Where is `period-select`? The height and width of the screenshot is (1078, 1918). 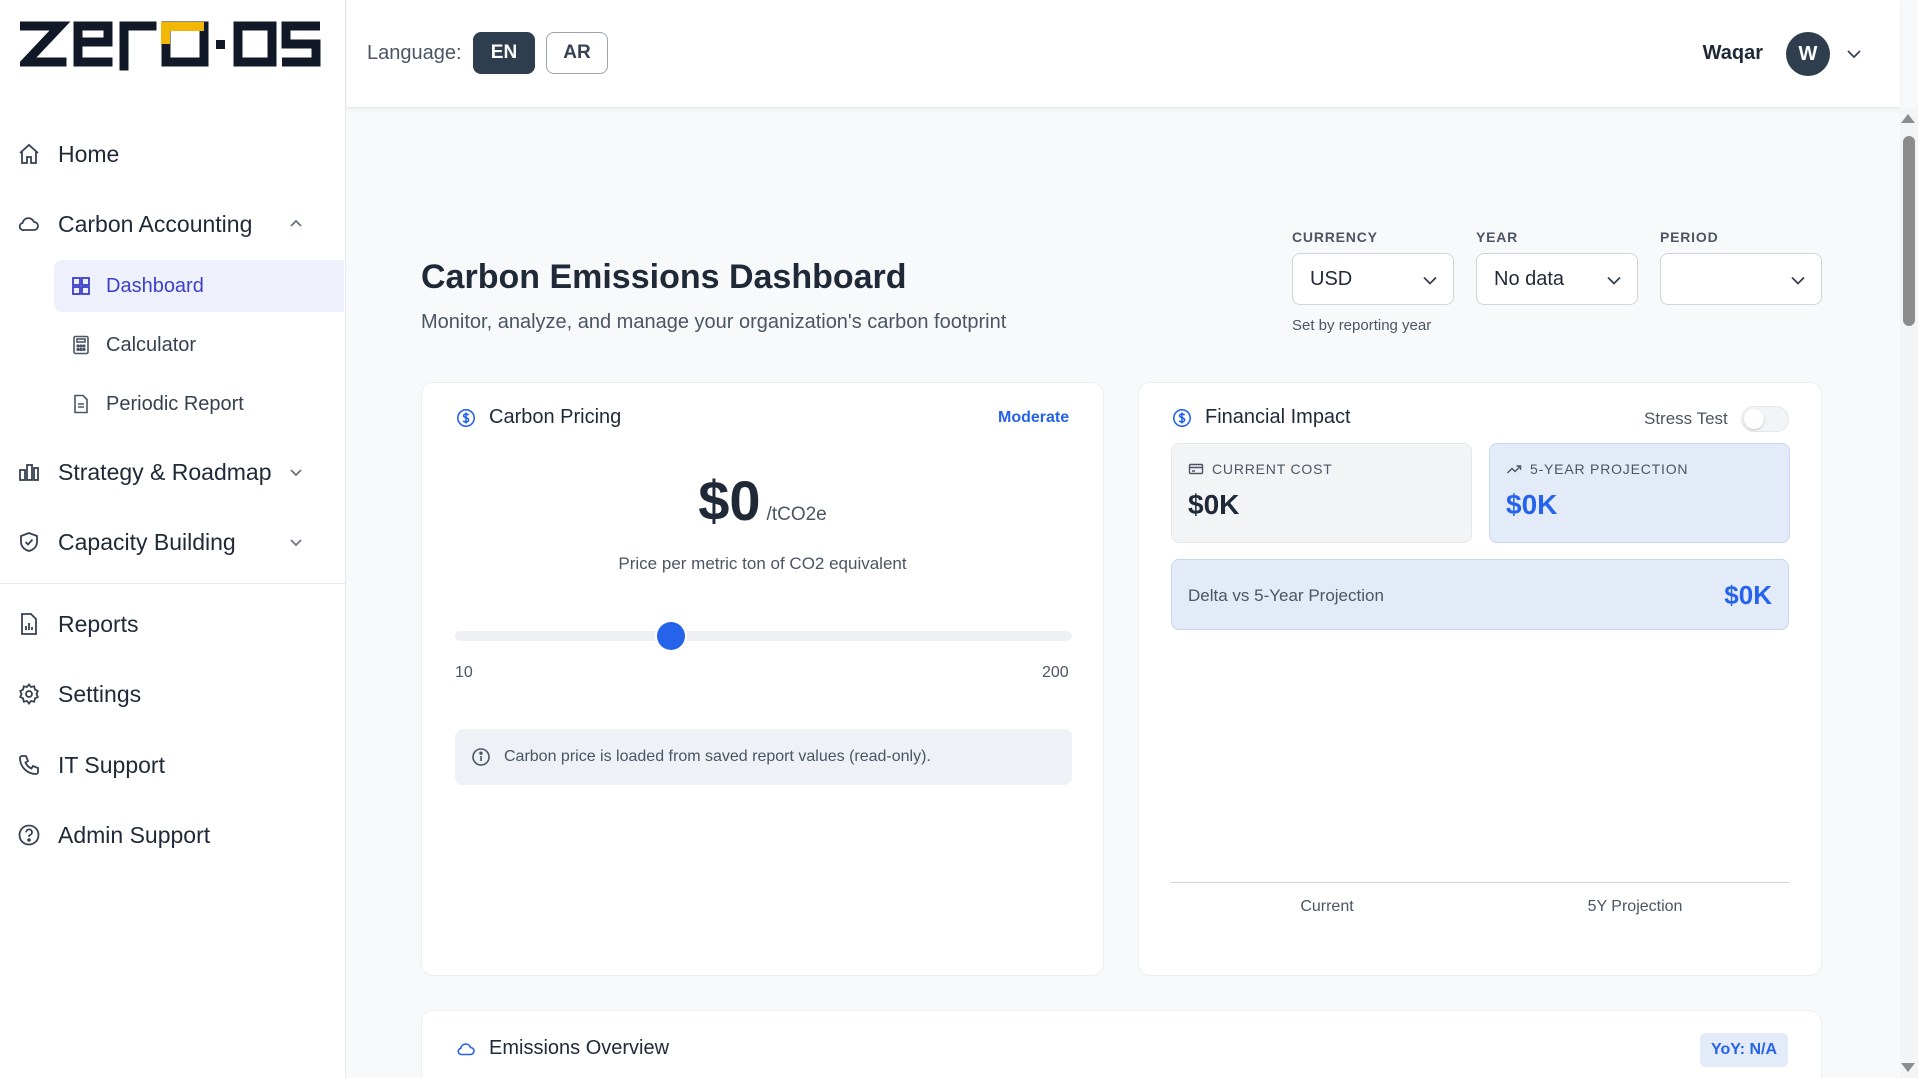
period-select is located at coordinates (1741, 279).